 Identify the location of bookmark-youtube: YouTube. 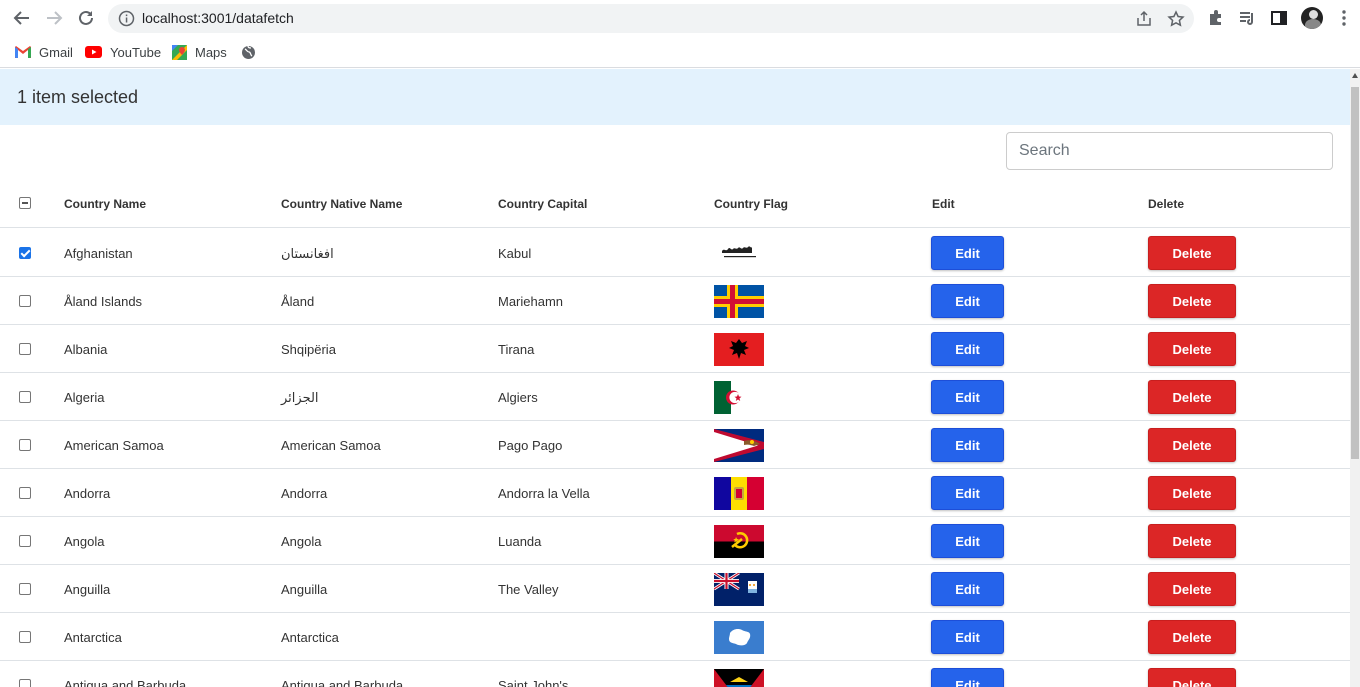
(123, 52).